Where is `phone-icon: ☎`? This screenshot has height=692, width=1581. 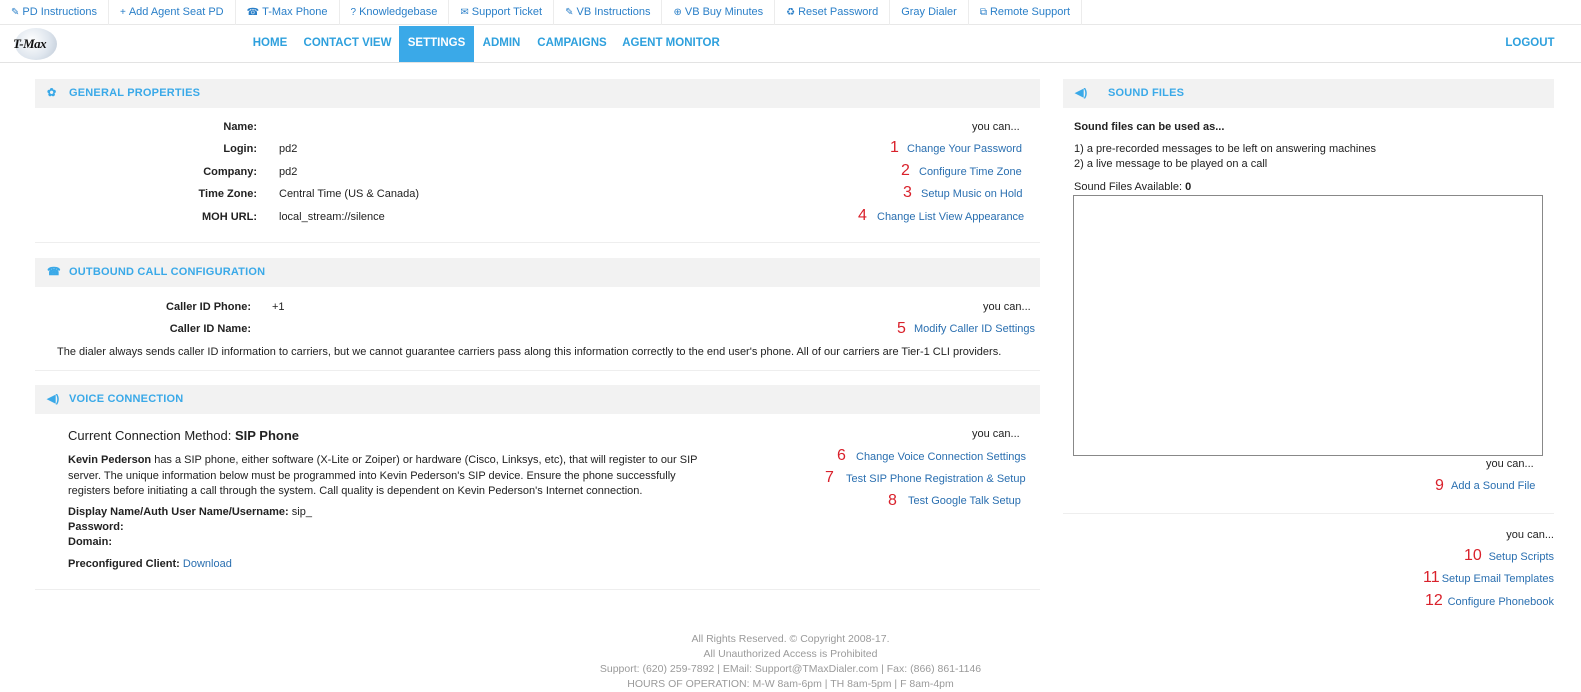
phone-icon: ☎ is located at coordinates (54, 272).